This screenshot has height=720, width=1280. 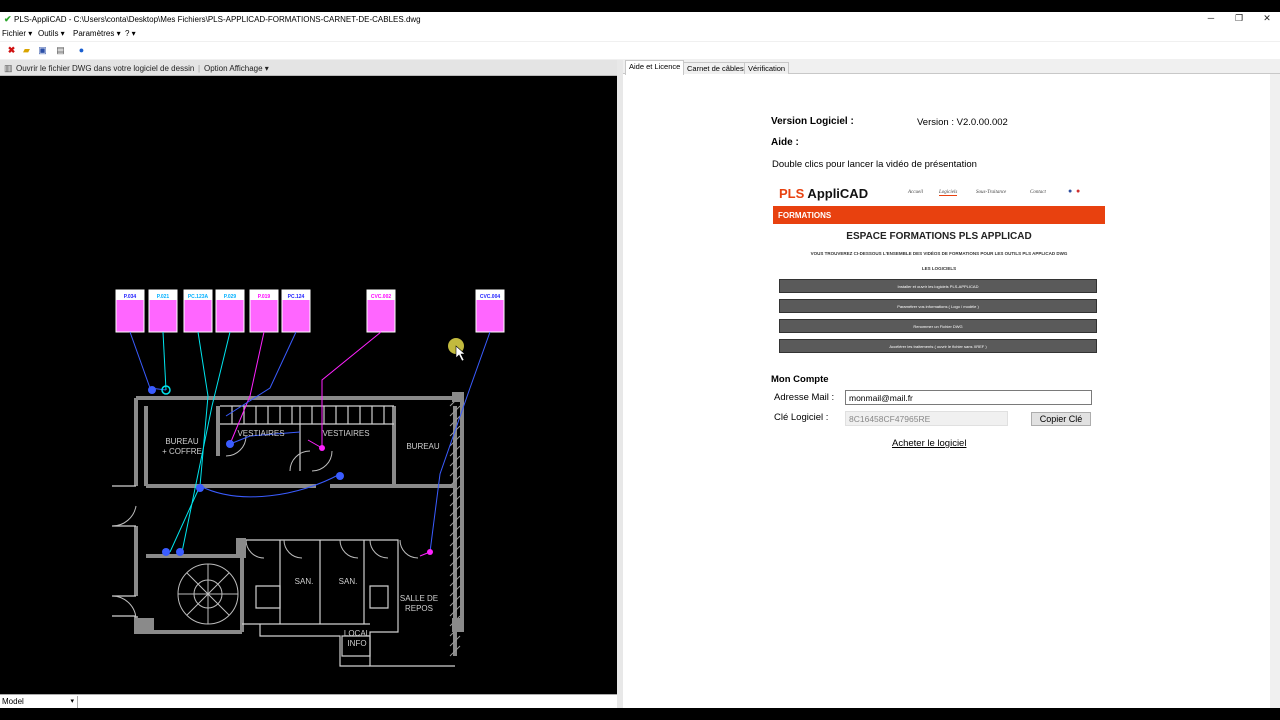 I want to click on room-label: LOCAL, so click(x=357, y=633).